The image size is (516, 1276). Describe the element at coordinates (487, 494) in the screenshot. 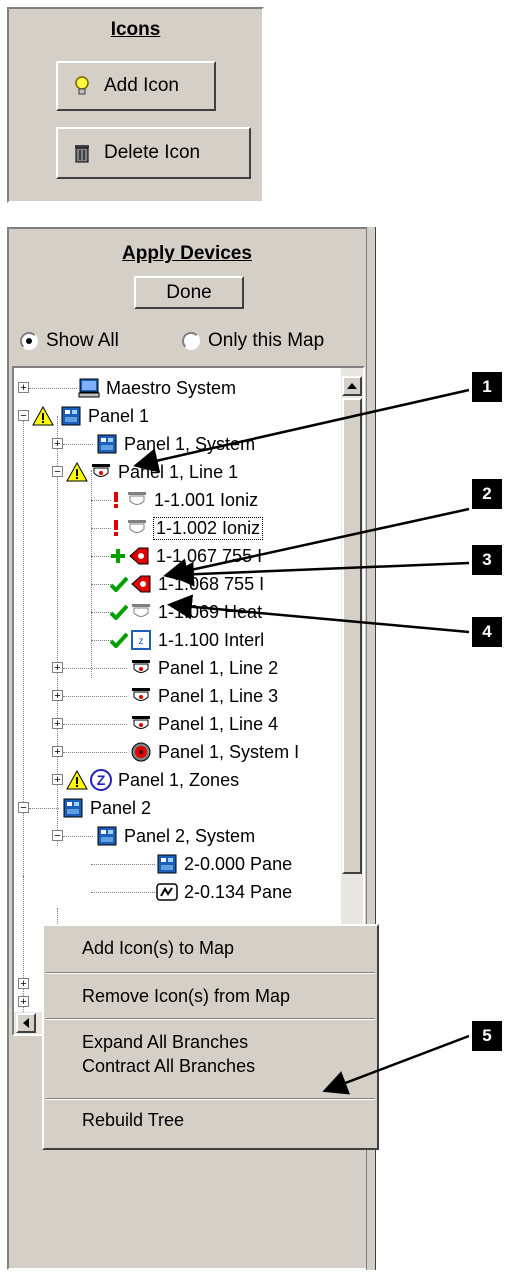

I see `callout-2: 2` at that location.